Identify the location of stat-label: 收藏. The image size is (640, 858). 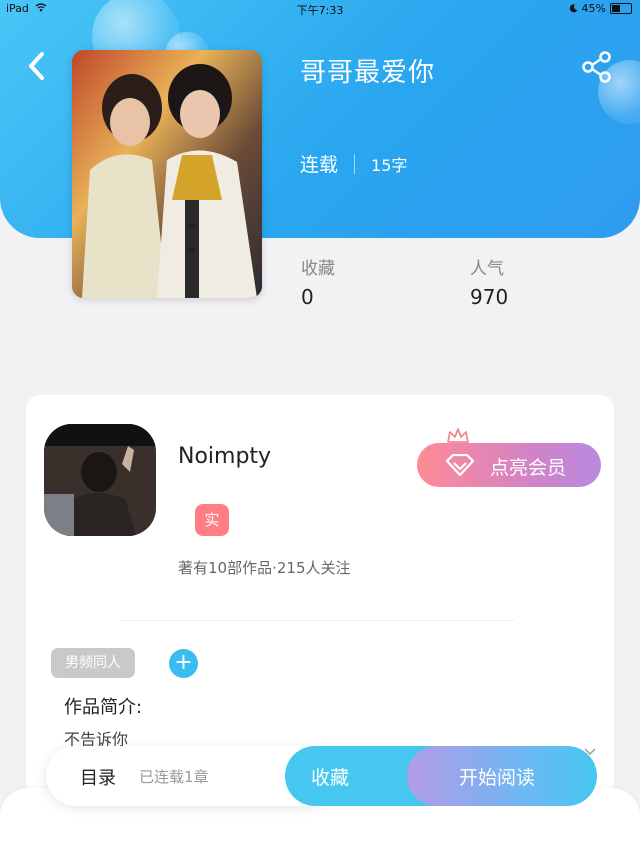
(318, 269).